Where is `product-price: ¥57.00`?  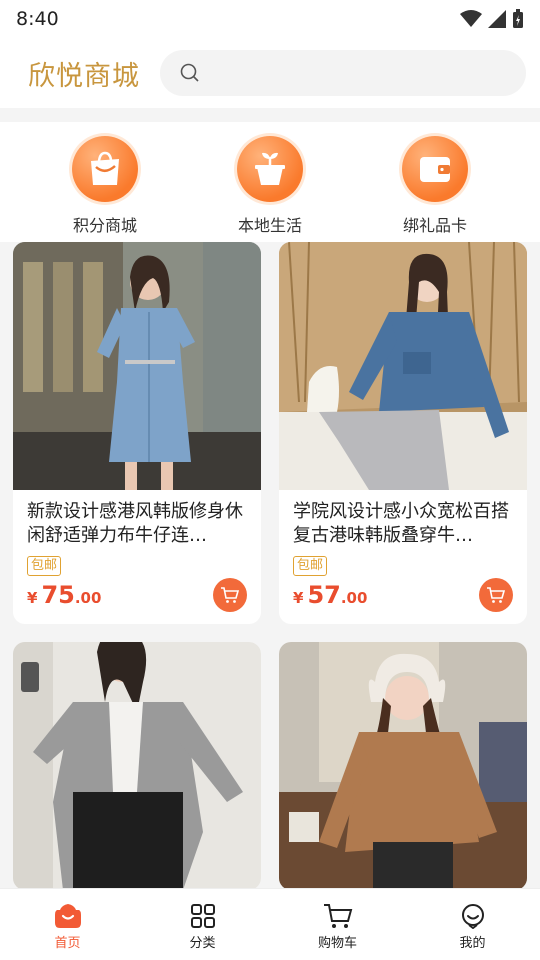 product-price: ¥57.00 is located at coordinates (330, 595).